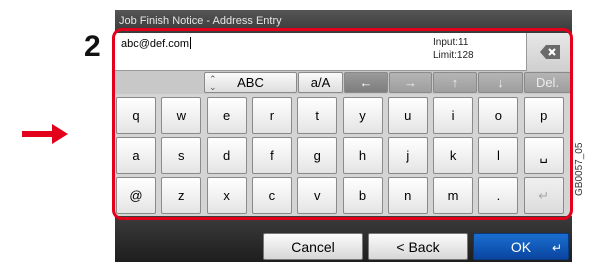 The image size is (595, 264). What do you see at coordinates (556, 248) in the screenshot?
I see `ok-enter-icon: ↵` at bounding box center [556, 248].